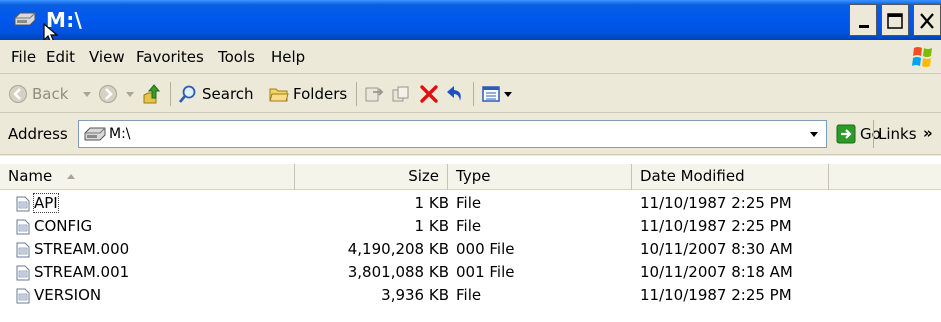  I want to click on column-size: Size, so click(371, 177).